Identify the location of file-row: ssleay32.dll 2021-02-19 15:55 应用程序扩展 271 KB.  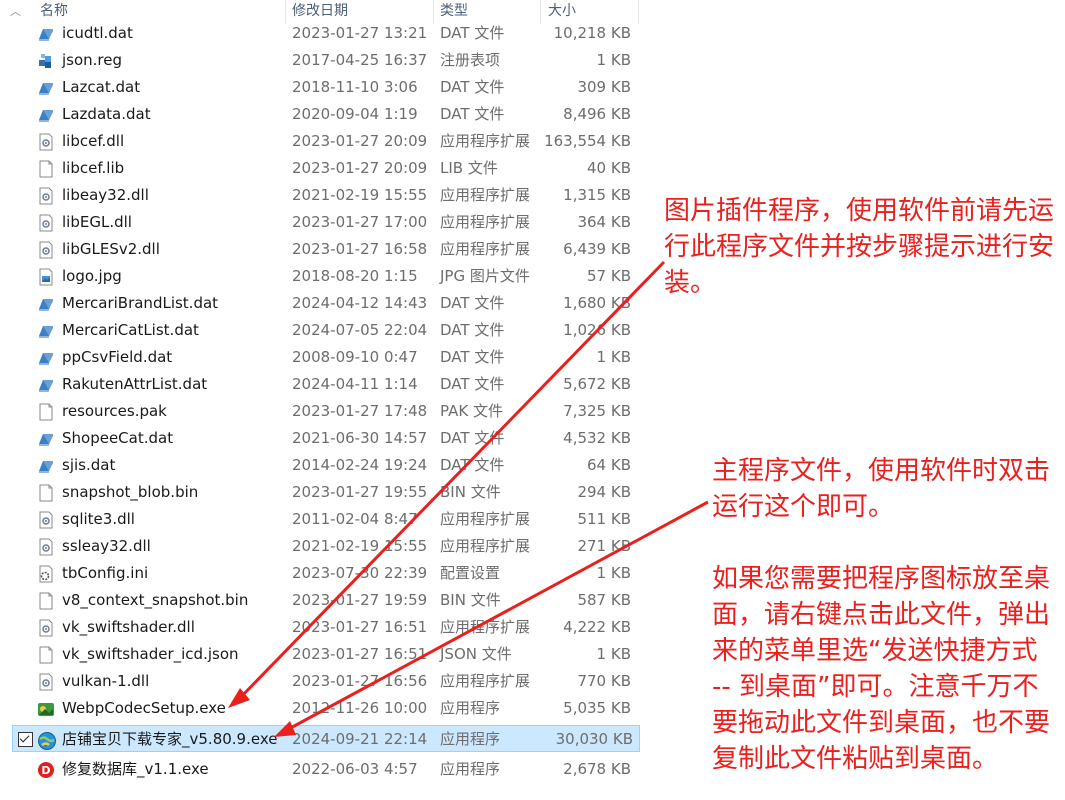
(320, 546).